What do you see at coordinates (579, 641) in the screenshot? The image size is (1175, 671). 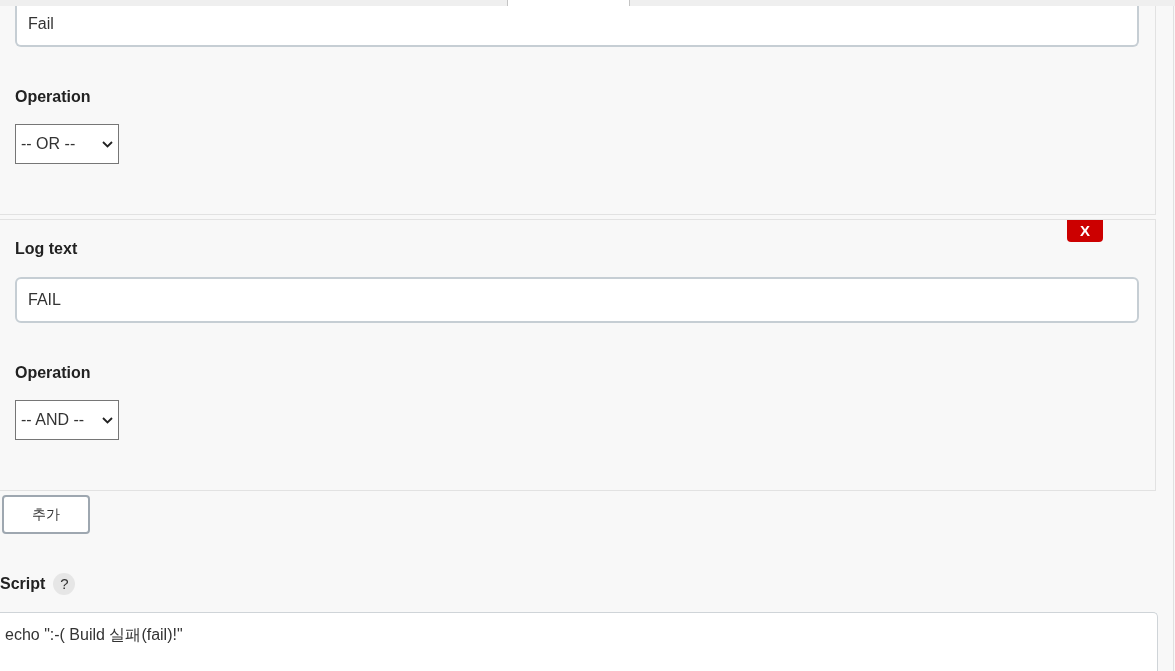 I see `script-field: echo ":-( Build 실패(fail)!"` at bounding box center [579, 641].